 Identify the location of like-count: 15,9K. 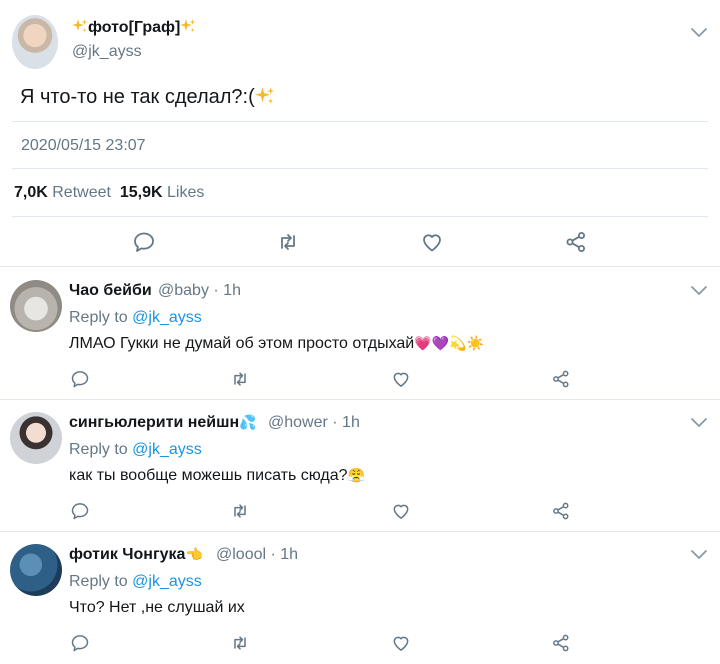
(141, 192).